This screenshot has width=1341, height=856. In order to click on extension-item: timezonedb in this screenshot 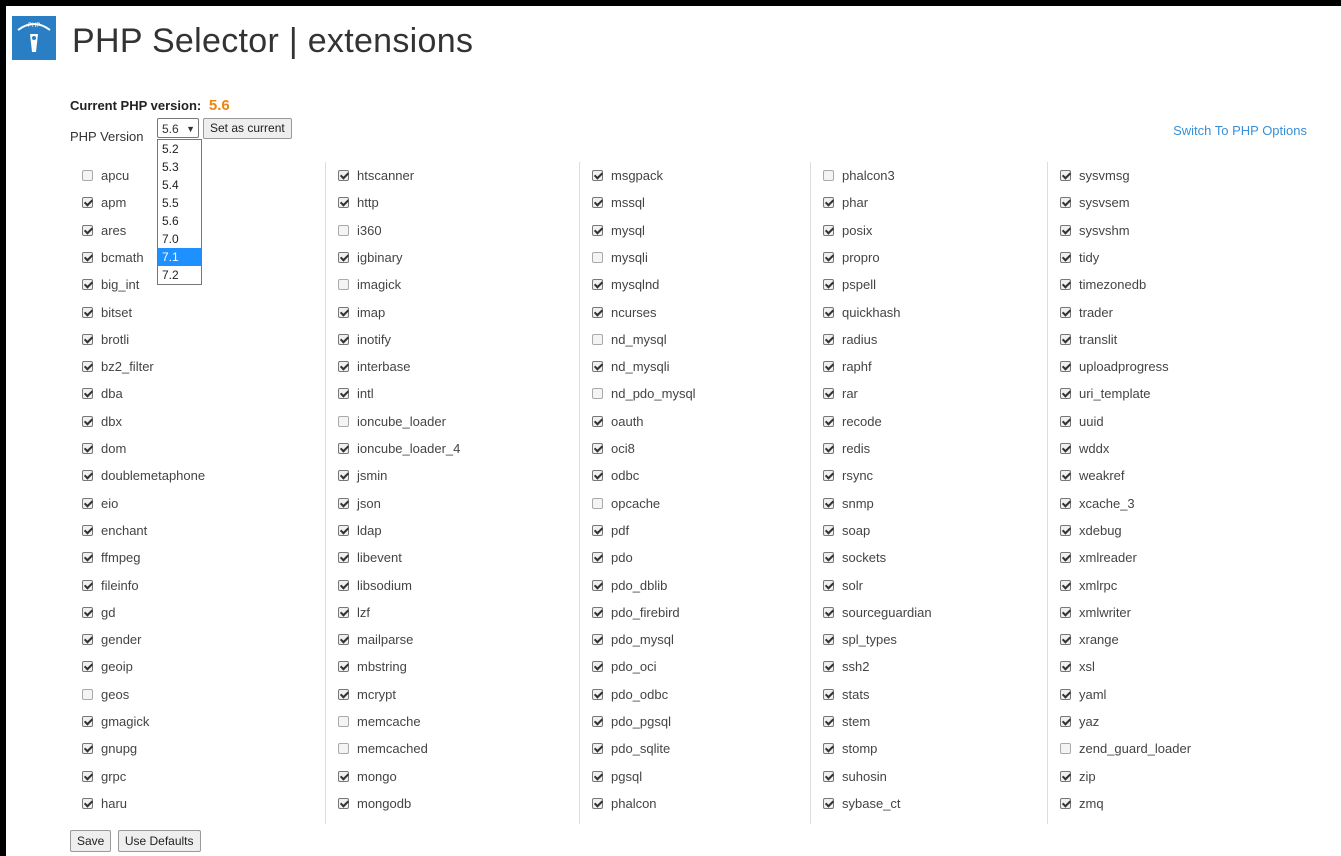, I will do `click(1103, 284)`.